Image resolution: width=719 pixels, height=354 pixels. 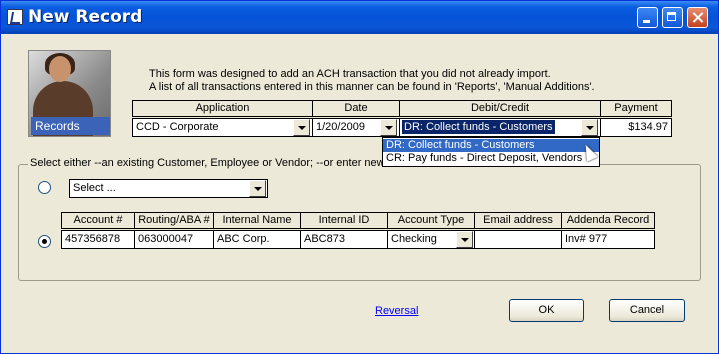 I want to click on radio-new-info, so click(x=44, y=241).